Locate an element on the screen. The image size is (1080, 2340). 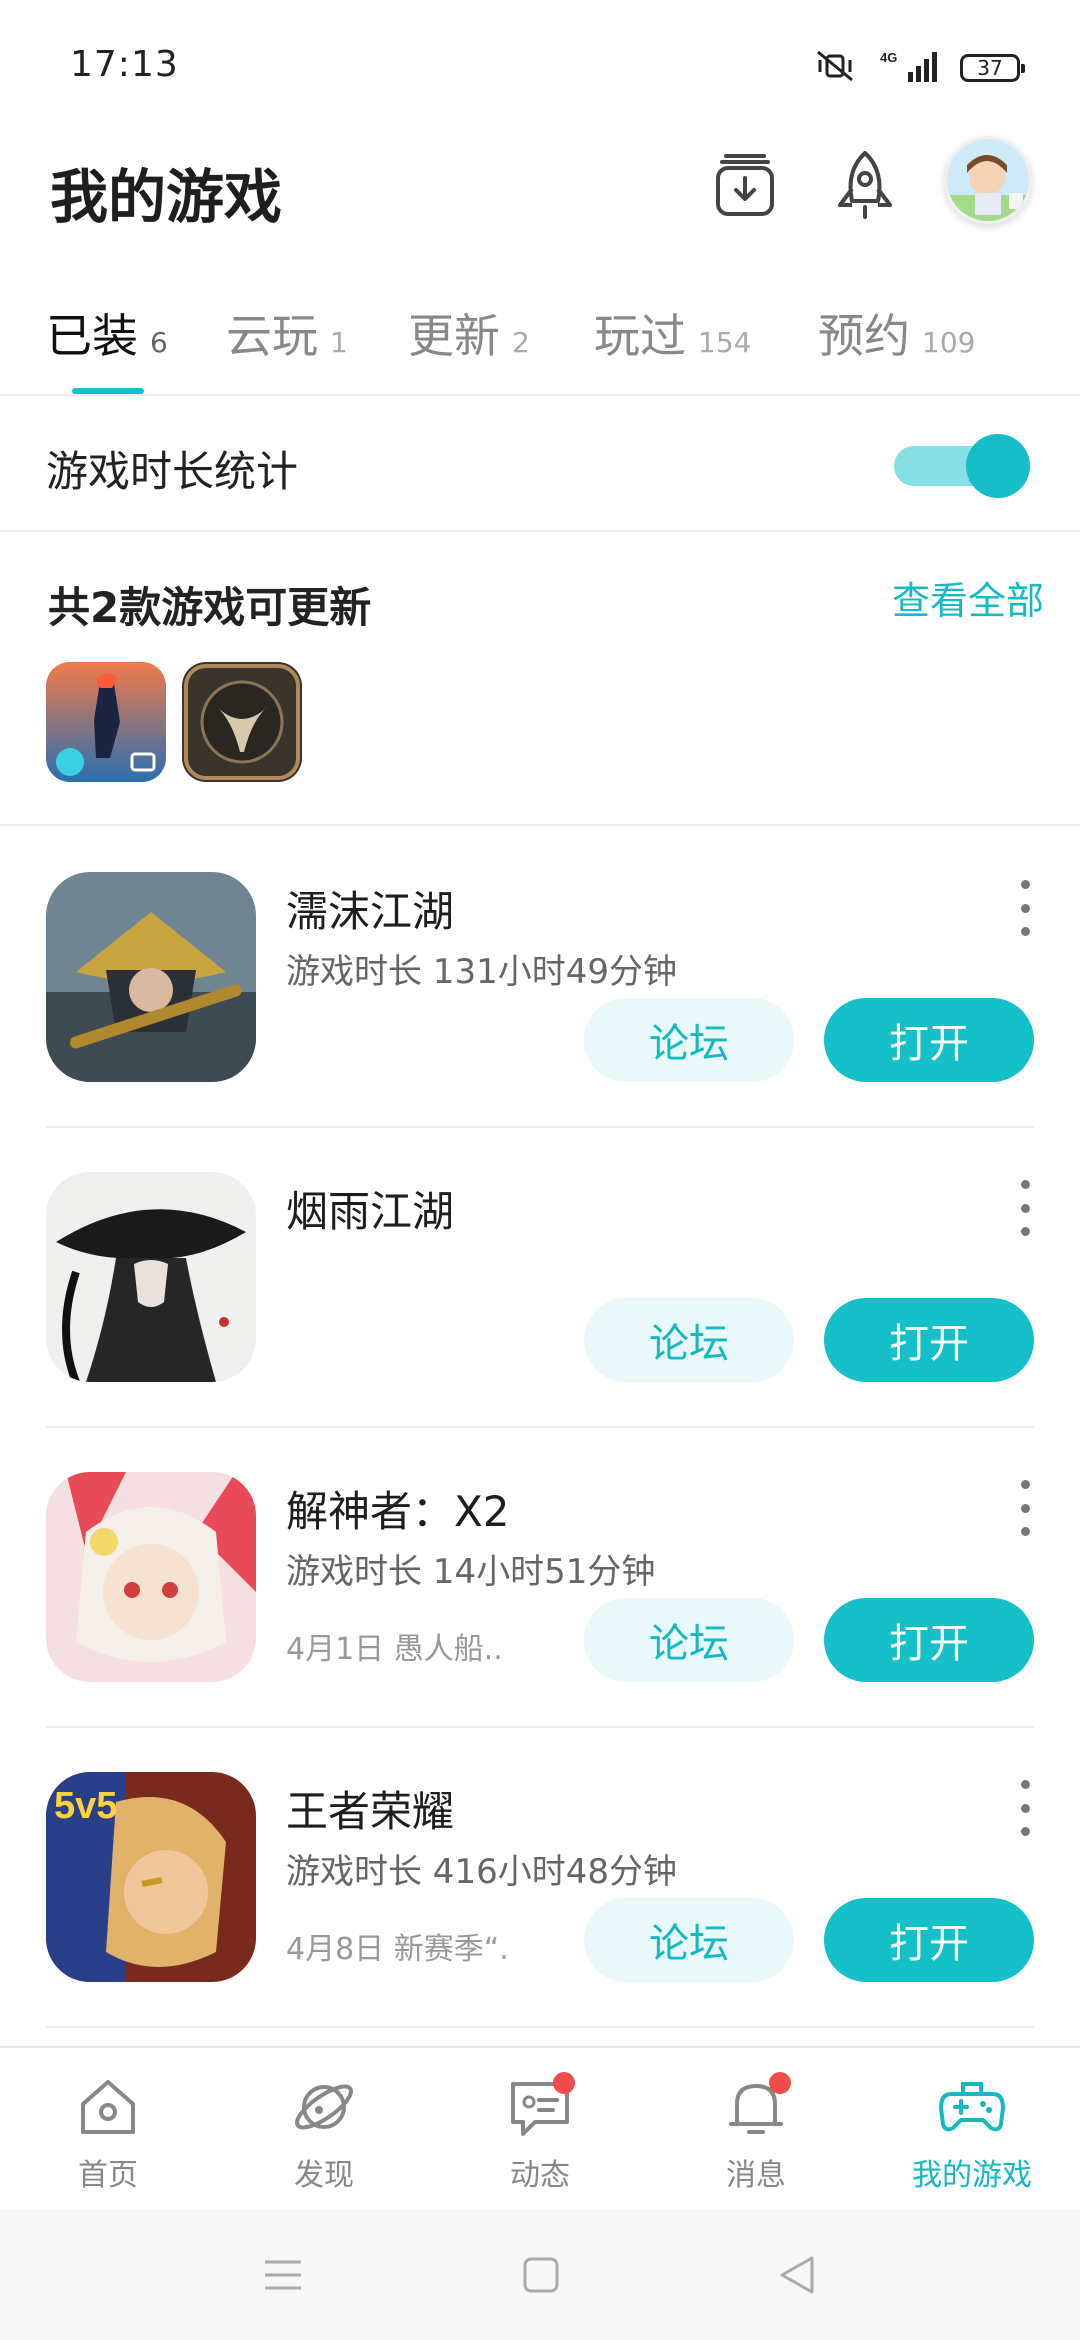
game-tabs: 已装 6 云玩 1 更新 2 玩过 154 预约 109 is located at coordinates (540, 343).